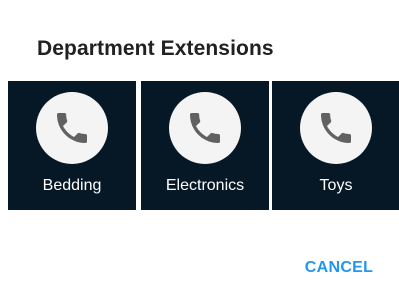  Describe the element at coordinates (205, 185) in the screenshot. I see `department-label: Electronics` at that location.